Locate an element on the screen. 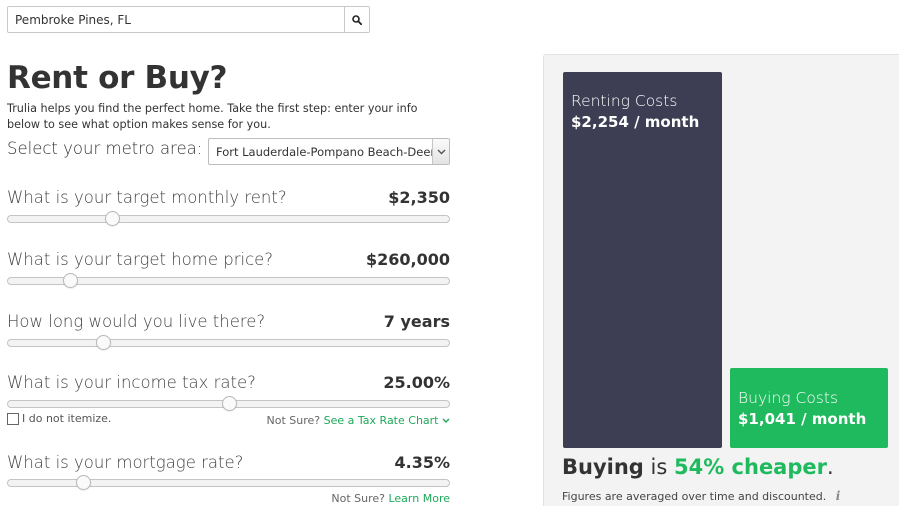  price-slider-handle is located at coordinates (70, 280).